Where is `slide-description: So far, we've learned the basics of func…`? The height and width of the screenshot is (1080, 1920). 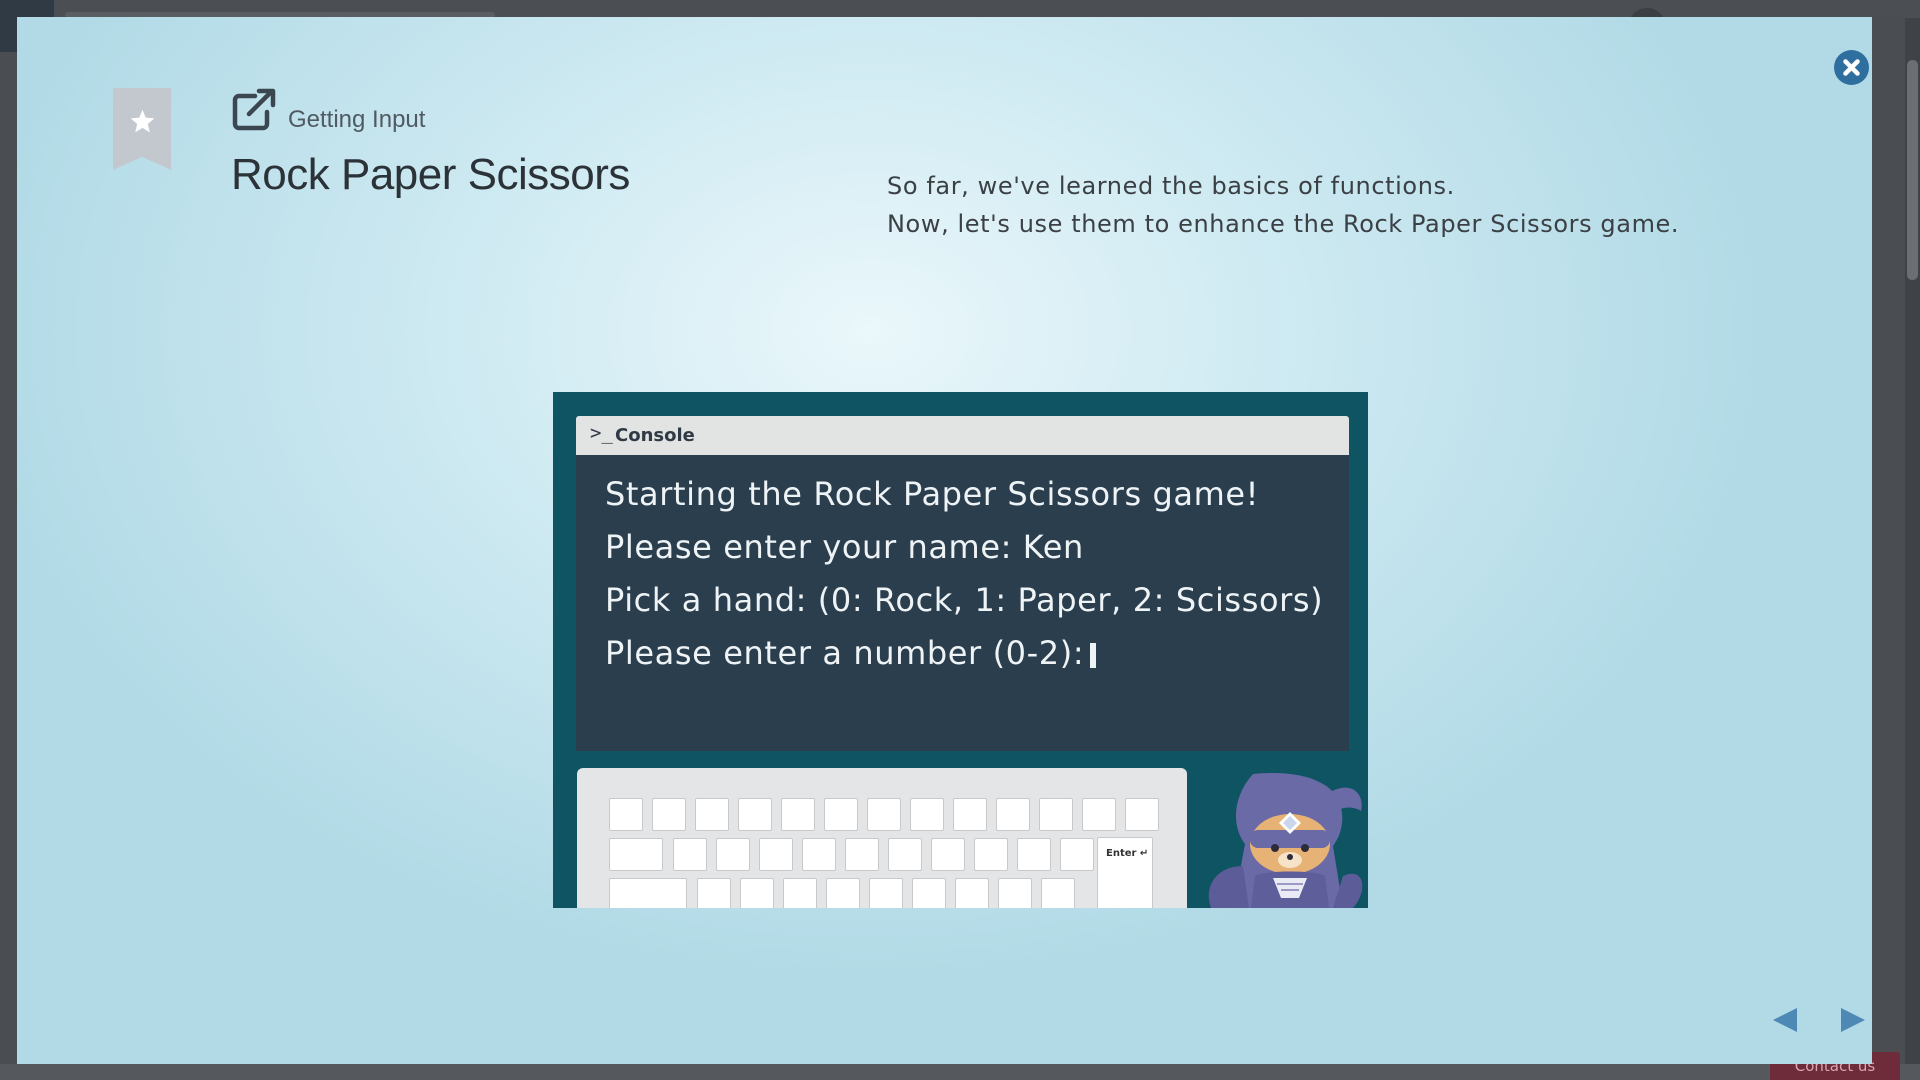
slide-description: So far, we've learned the basics of func… is located at coordinates (1283, 205).